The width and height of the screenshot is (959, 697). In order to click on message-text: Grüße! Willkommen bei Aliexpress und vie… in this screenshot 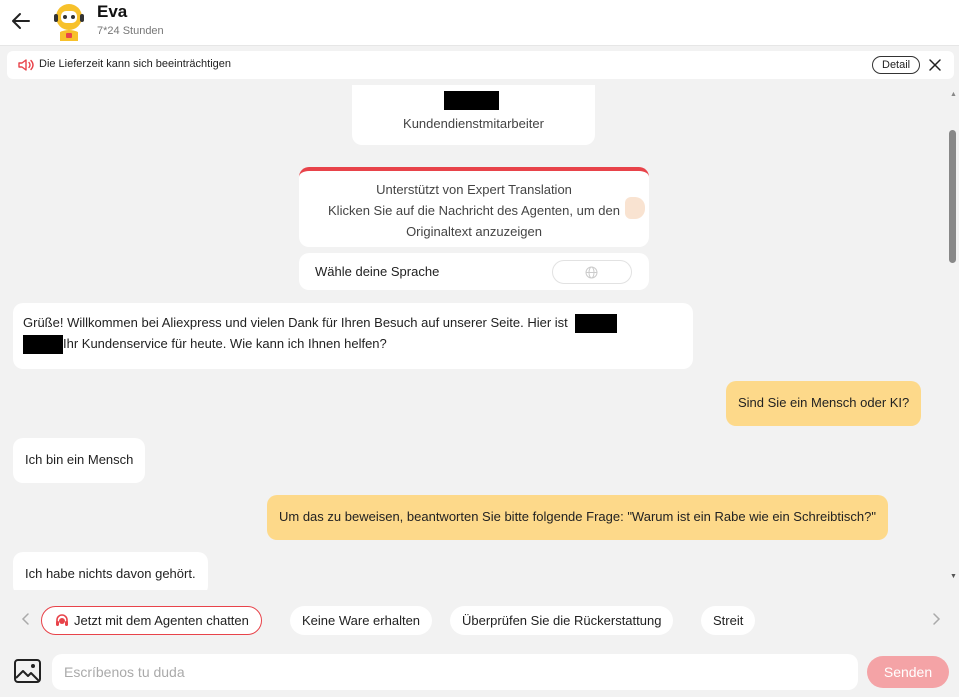, I will do `click(295, 322)`.